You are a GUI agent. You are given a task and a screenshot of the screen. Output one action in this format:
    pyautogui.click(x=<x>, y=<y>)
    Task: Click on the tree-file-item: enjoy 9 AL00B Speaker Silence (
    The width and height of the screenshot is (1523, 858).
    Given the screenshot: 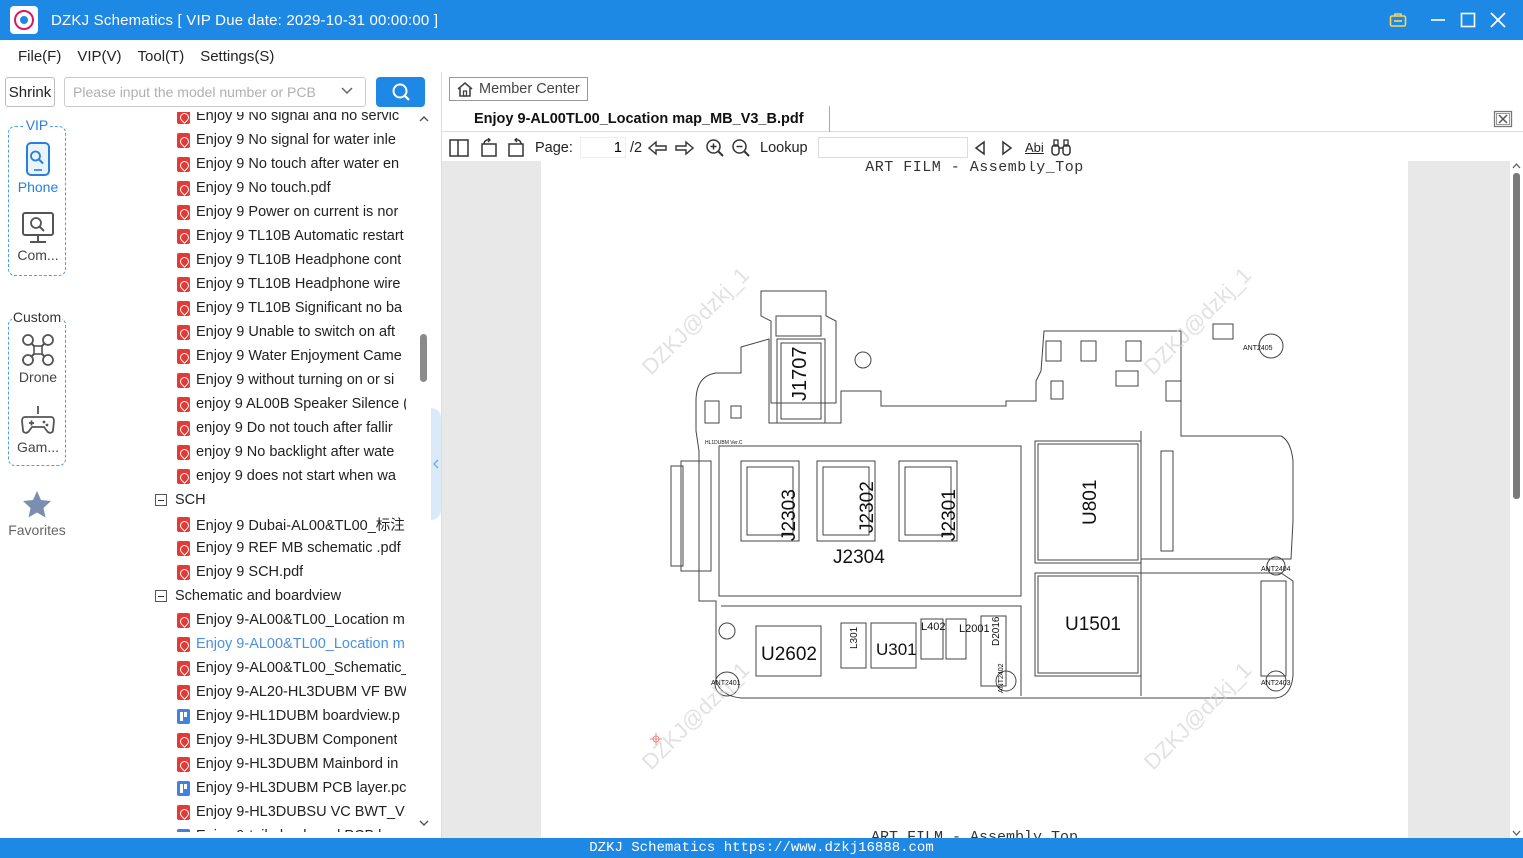 What is the action you would take?
    pyautogui.click(x=291, y=404)
    